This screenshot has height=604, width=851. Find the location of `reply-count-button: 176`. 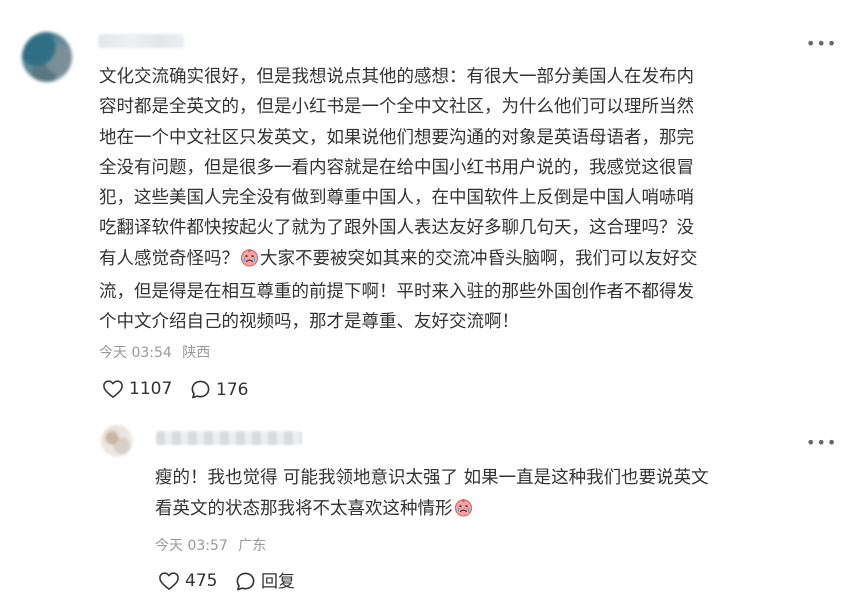

reply-count-button: 176 is located at coordinates (219, 389).